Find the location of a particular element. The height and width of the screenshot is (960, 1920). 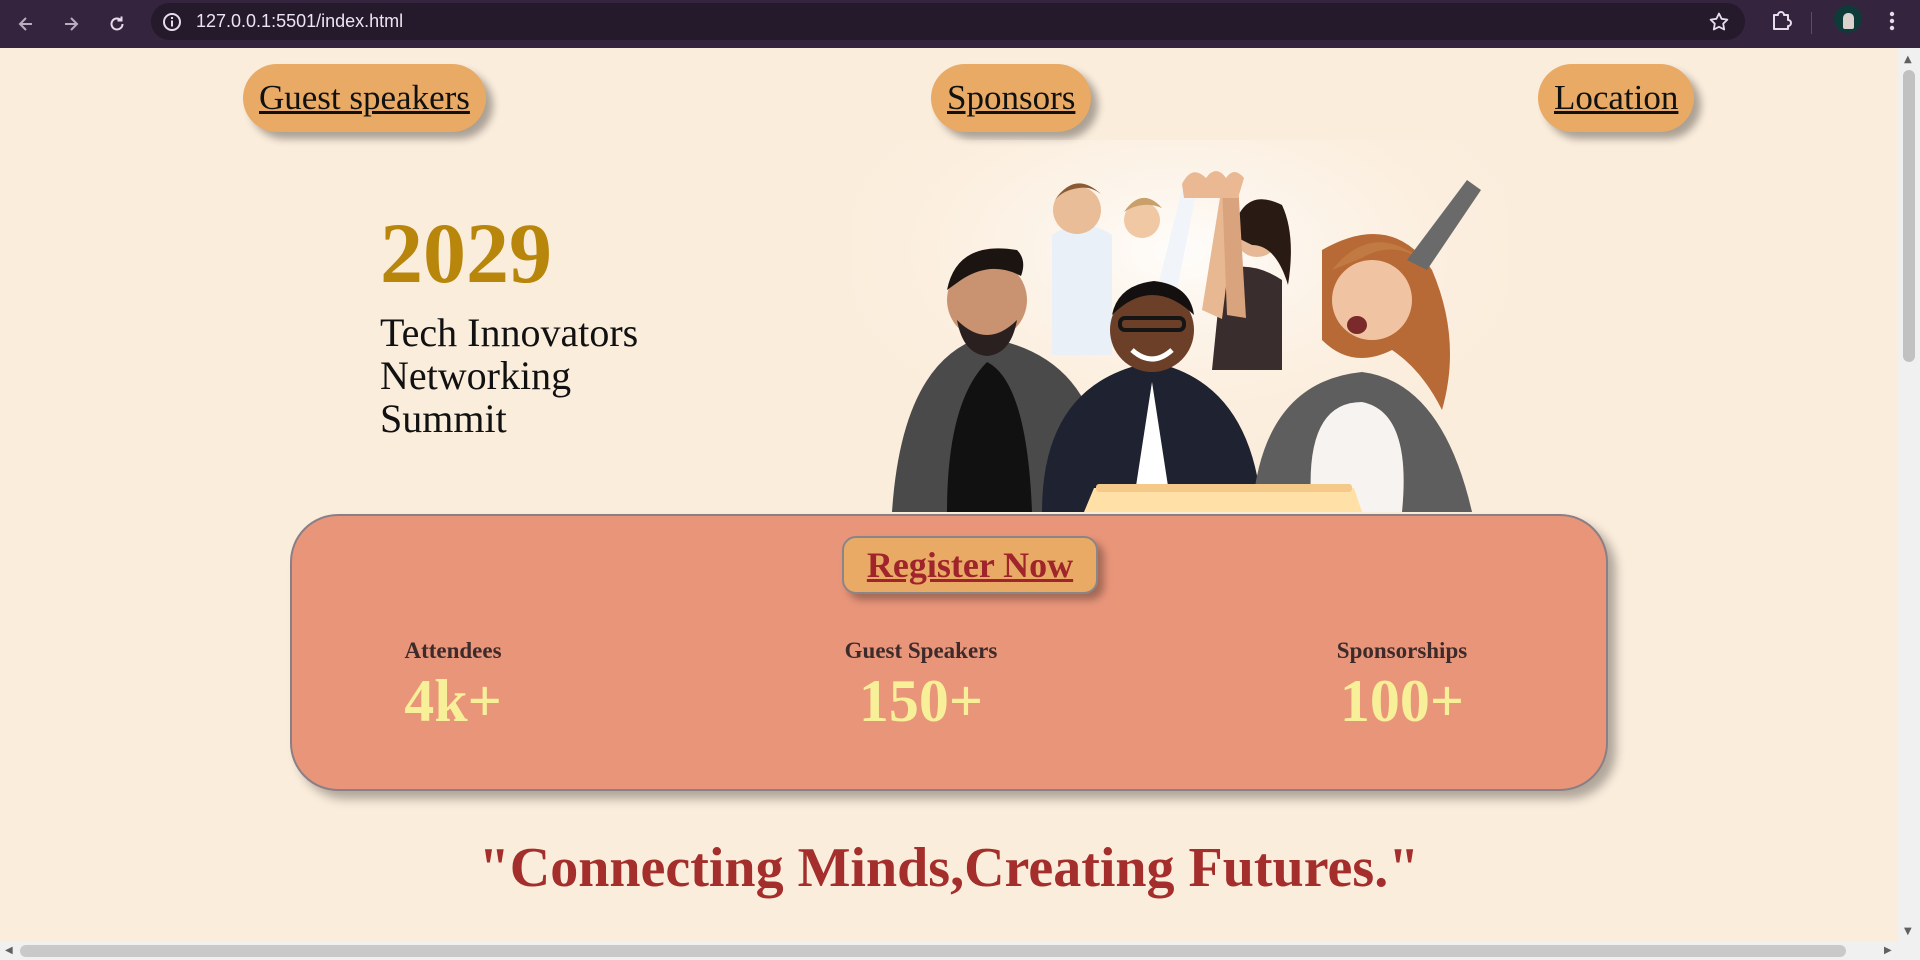

scroll-down-icon: ▼ is located at coordinates (1908, 931).